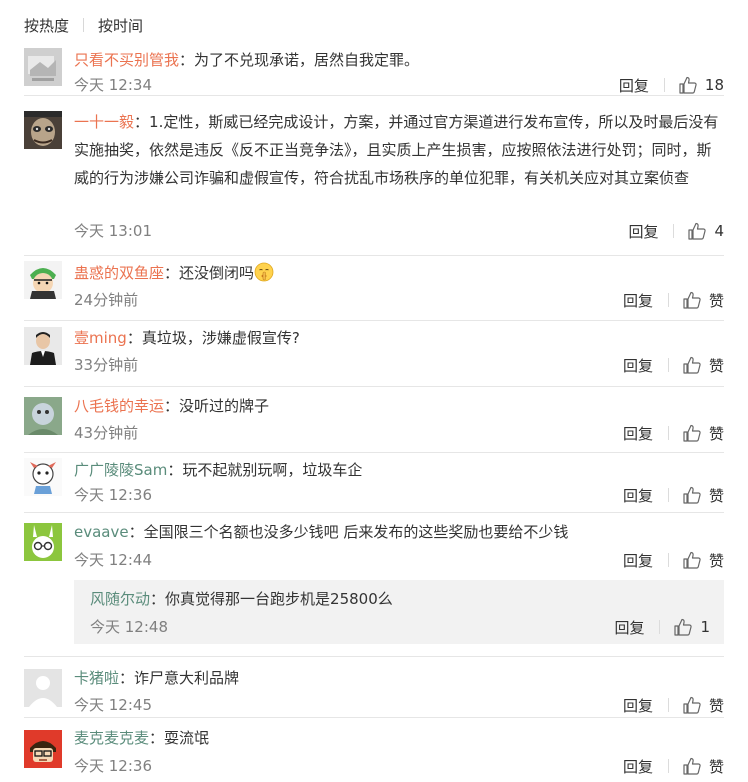 The width and height of the screenshot is (748, 782). What do you see at coordinates (218, 470) in the screenshot?
I see `comment-text: 广广陵陵Sam：玩不起就别玩啊，垃圾车企` at bounding box center [218, 470].